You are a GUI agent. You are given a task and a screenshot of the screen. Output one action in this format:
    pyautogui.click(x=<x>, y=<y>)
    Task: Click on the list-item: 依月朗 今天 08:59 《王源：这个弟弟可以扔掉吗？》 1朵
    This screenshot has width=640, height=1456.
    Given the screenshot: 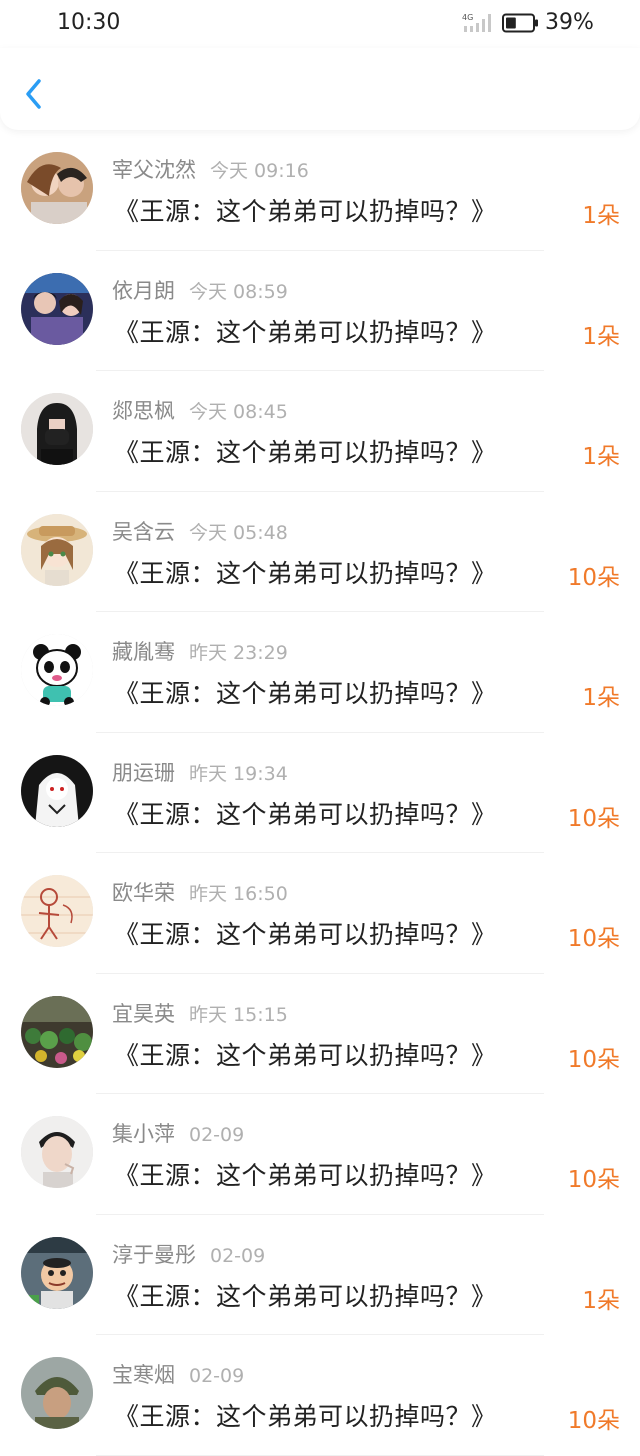 What is the action you would take?
    pyautogui.click(x=320, y=311)
    